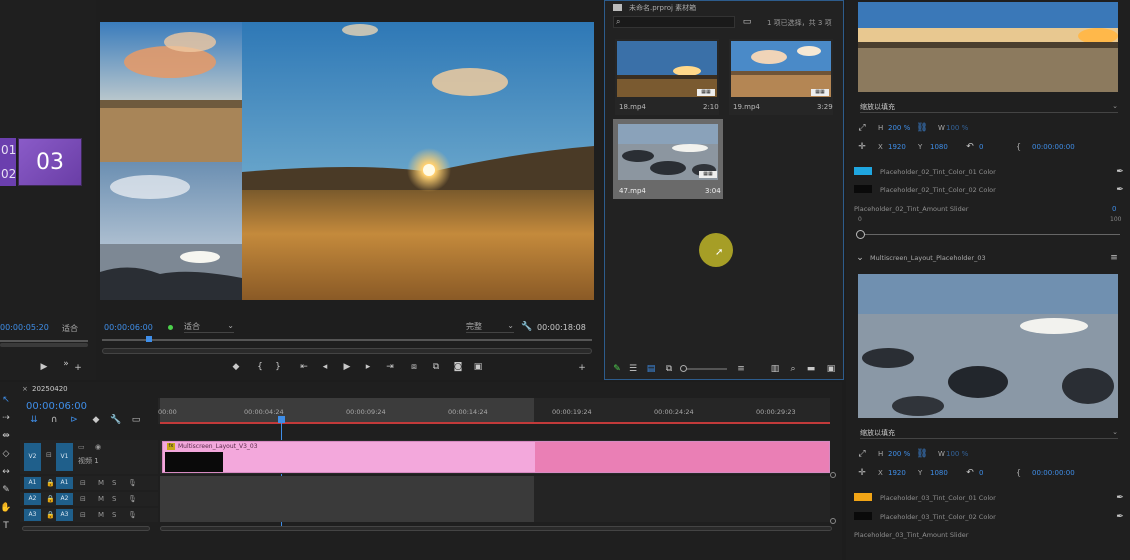 This screenshot has height=560, width=1130. What do you see at coordinates (64, 499) in the screenshot?
I see `track-target-a: A2` at bounding box center [64, 499].